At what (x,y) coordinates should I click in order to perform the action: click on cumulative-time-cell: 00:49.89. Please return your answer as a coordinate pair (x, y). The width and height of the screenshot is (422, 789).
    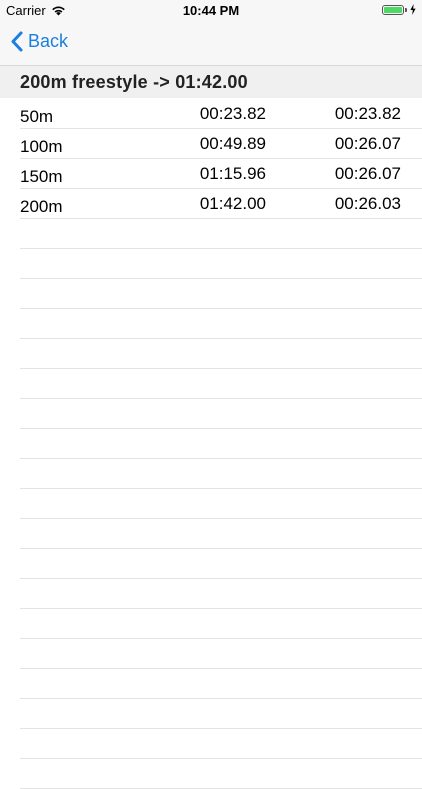
    Looking at the image, I should click on (232, 143).